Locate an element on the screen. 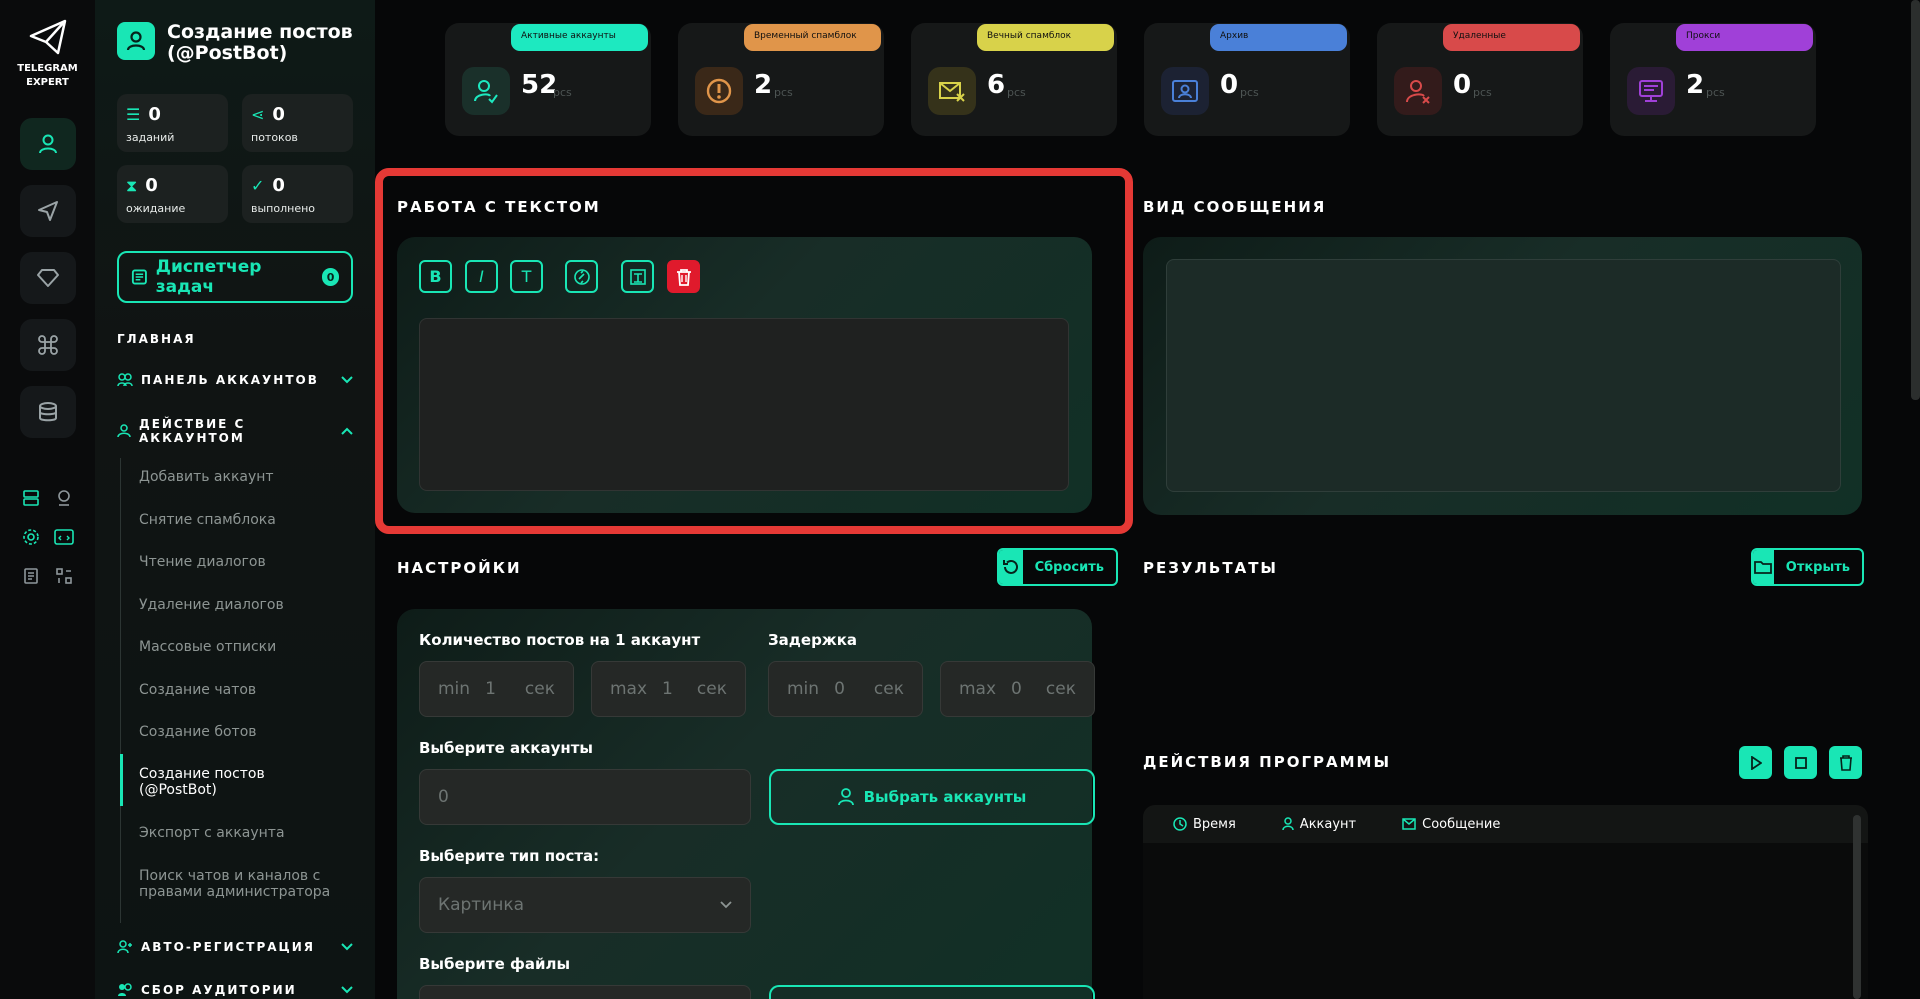 The height and width of the screenshot is (999, 1920). accounts-nav-button is located at coordinates (48, 144).